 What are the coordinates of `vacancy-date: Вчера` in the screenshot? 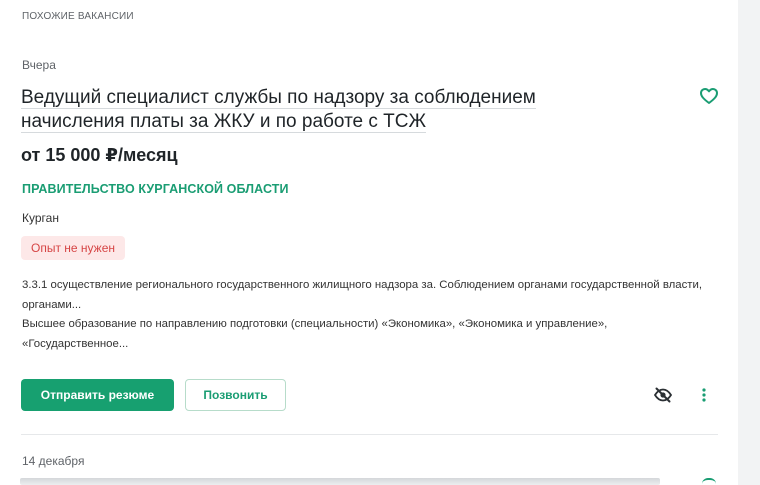 It's located at (39, 65).